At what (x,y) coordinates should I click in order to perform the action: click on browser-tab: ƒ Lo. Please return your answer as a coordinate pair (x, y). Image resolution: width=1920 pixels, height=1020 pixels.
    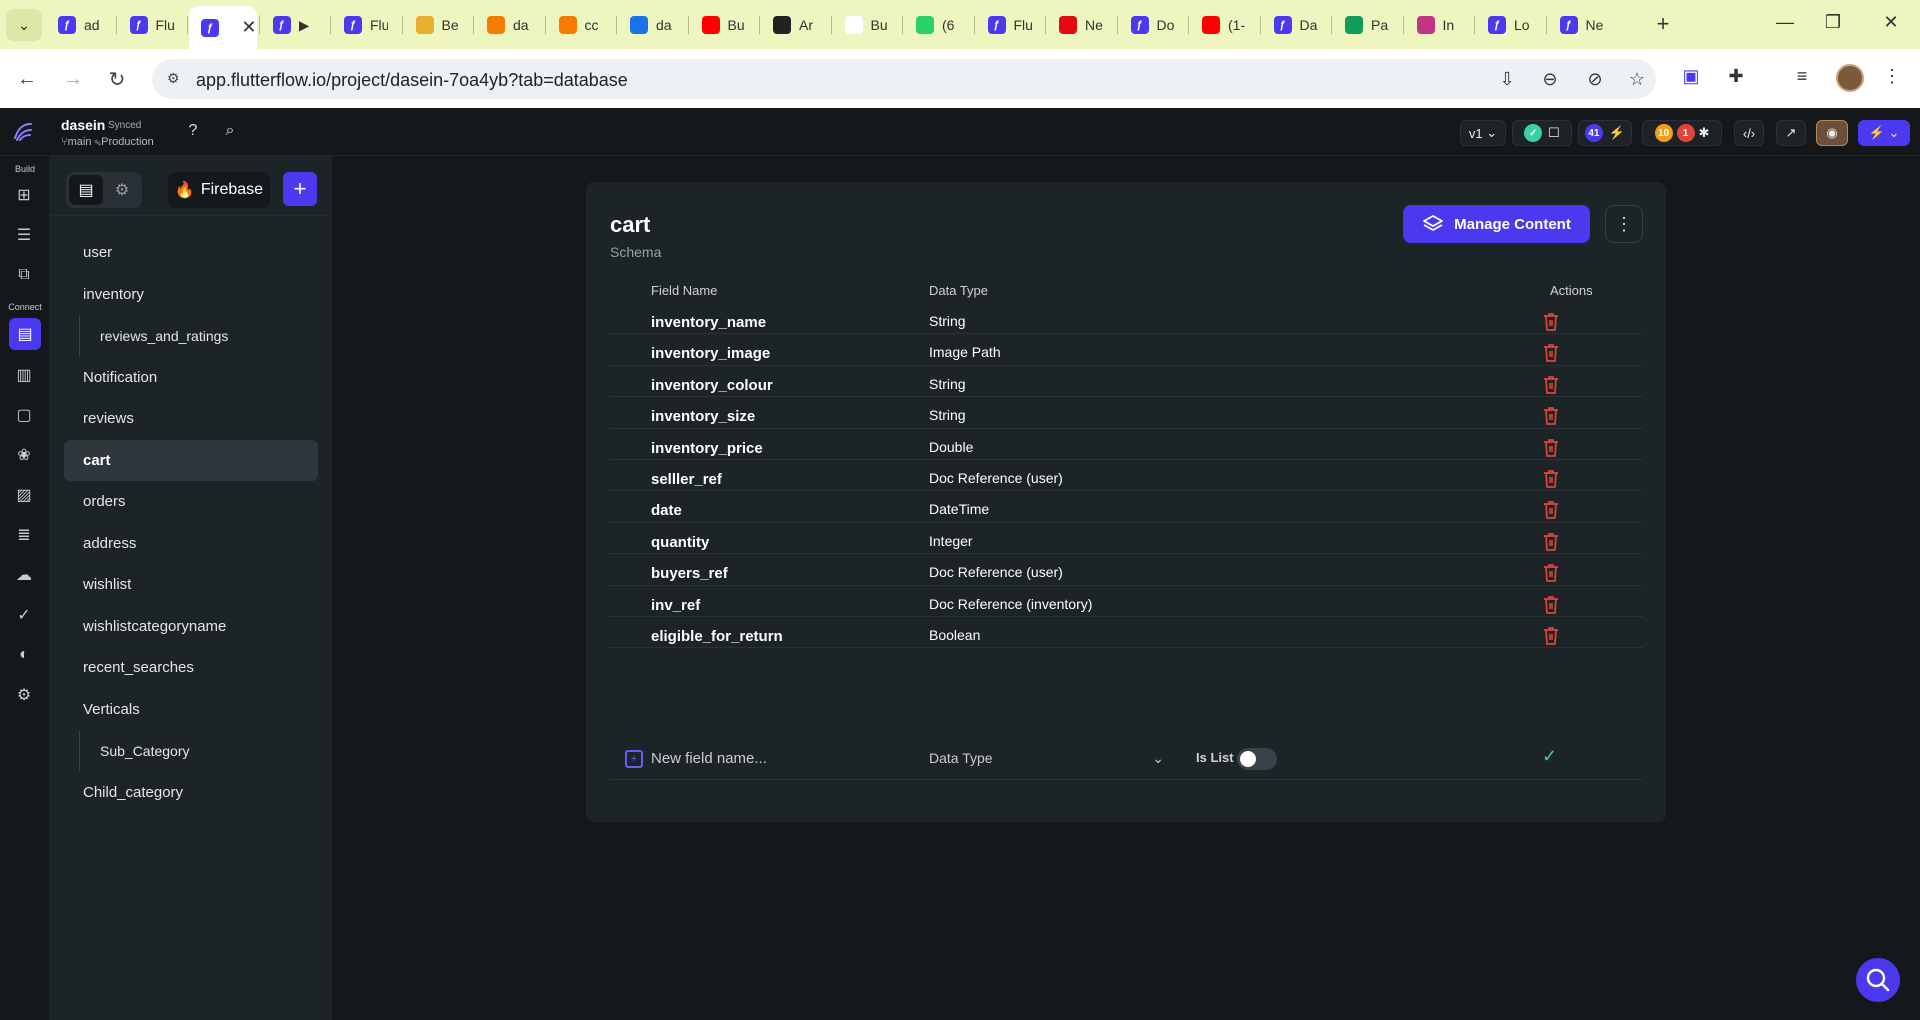
    Looking at the image, I should click on (1510, 25).